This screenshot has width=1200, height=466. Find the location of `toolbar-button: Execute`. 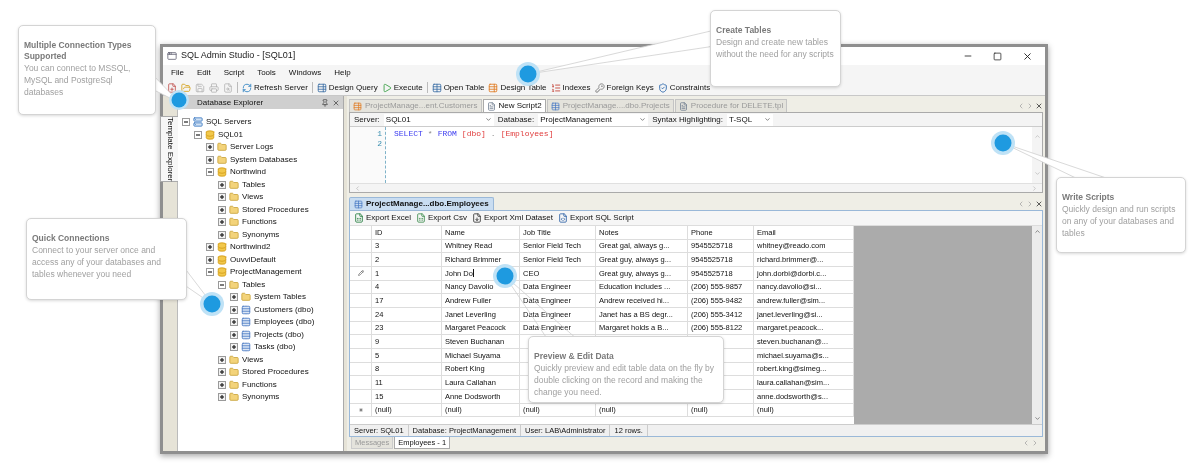

toolbar-button: Execute is located at coordinates (402, 87).